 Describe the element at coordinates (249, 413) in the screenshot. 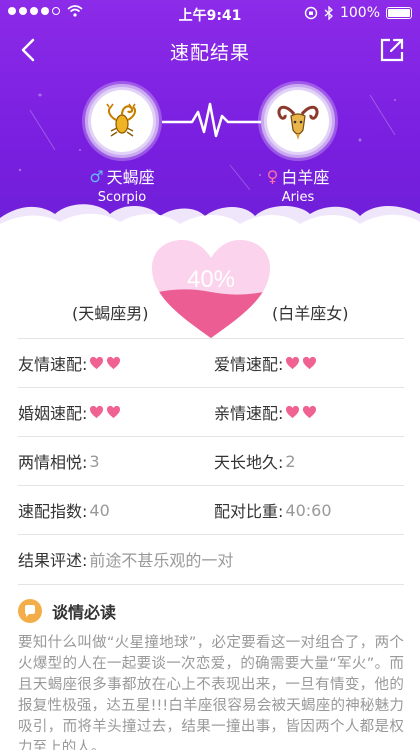

I see `family-label: 亲情速配:` at that location.